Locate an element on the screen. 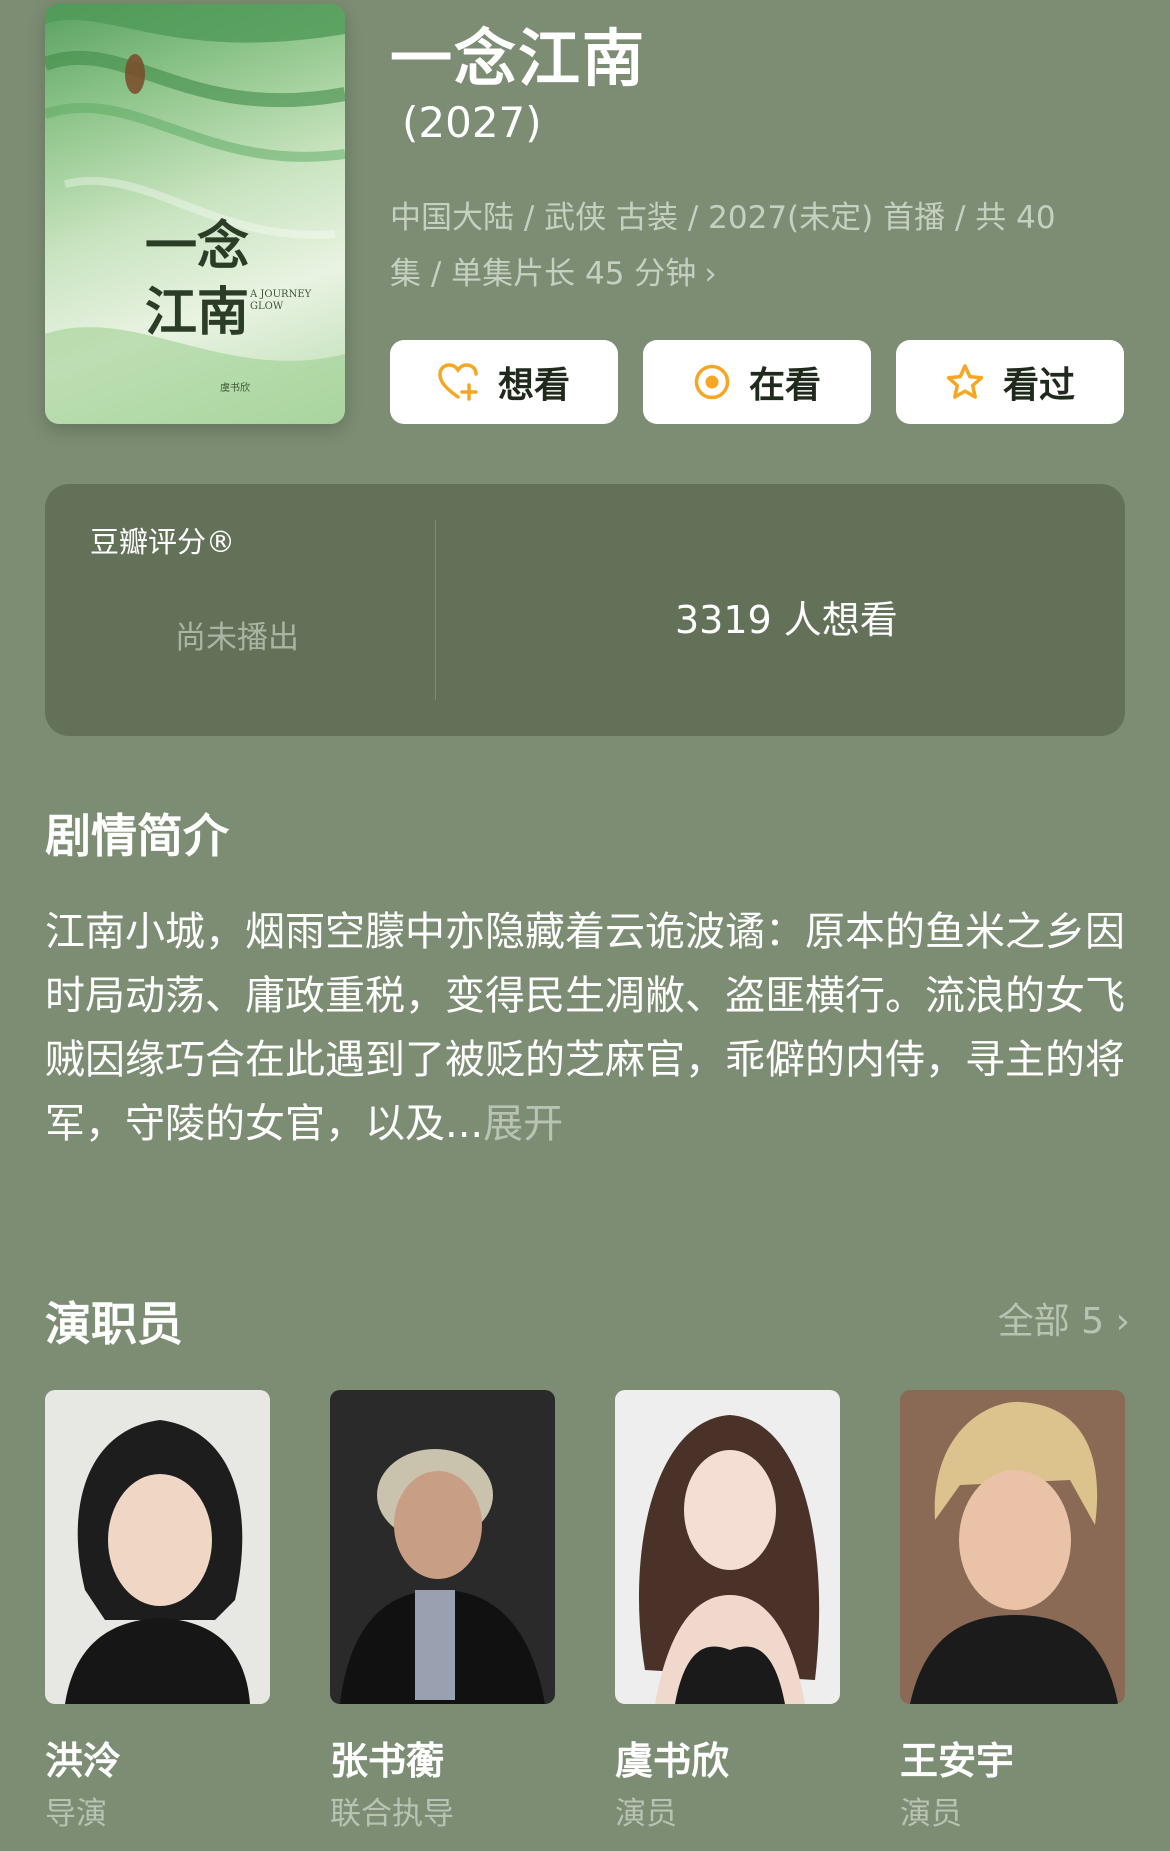  synopsis-title: 剧情简介 is located at coordinates (137, 836).